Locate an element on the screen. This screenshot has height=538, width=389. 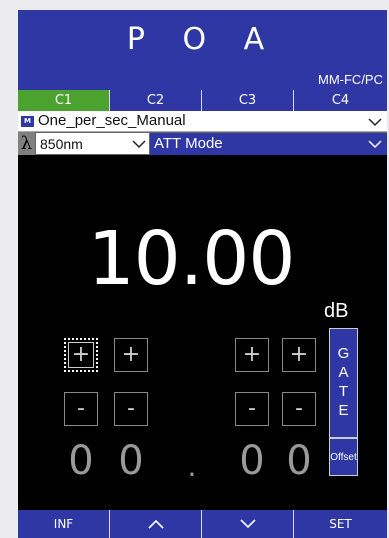
up-button is located at coordinates (156, 524).